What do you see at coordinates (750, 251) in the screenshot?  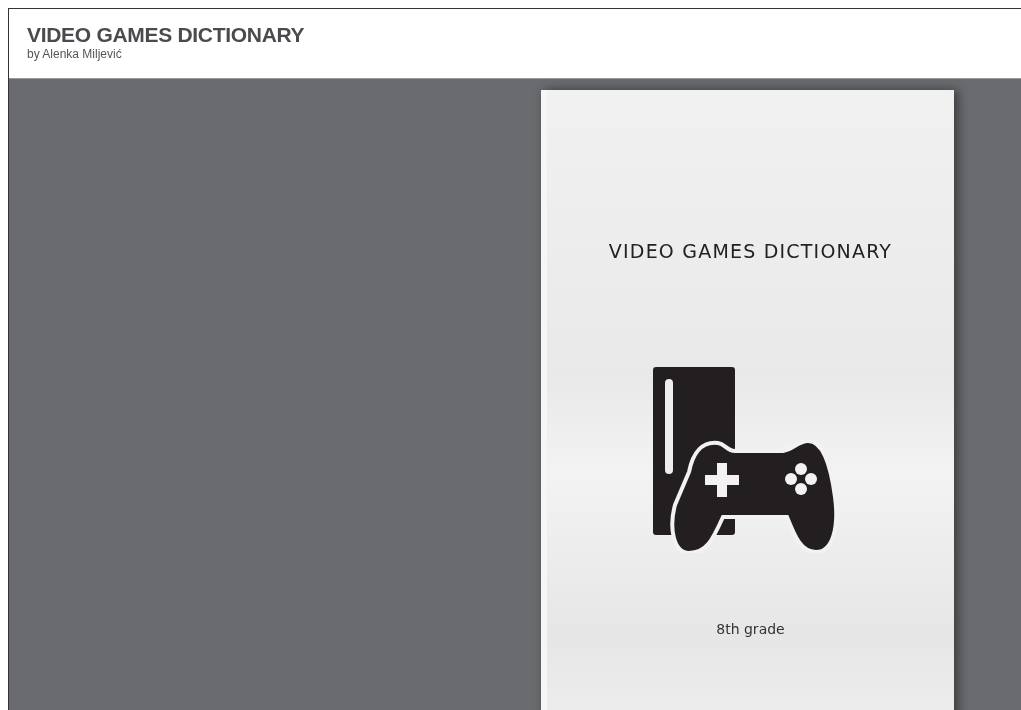 I see `cover-title: VIDEO GAMES DICTIONARY` at bounding box center [750, 251].